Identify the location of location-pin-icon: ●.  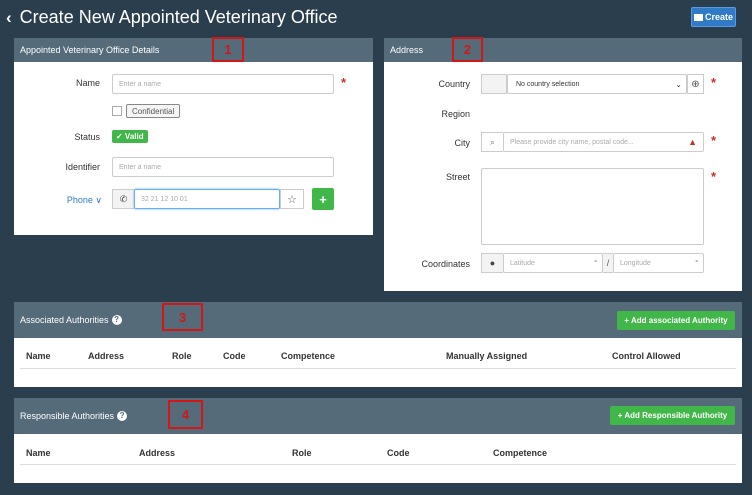
(492, 263).